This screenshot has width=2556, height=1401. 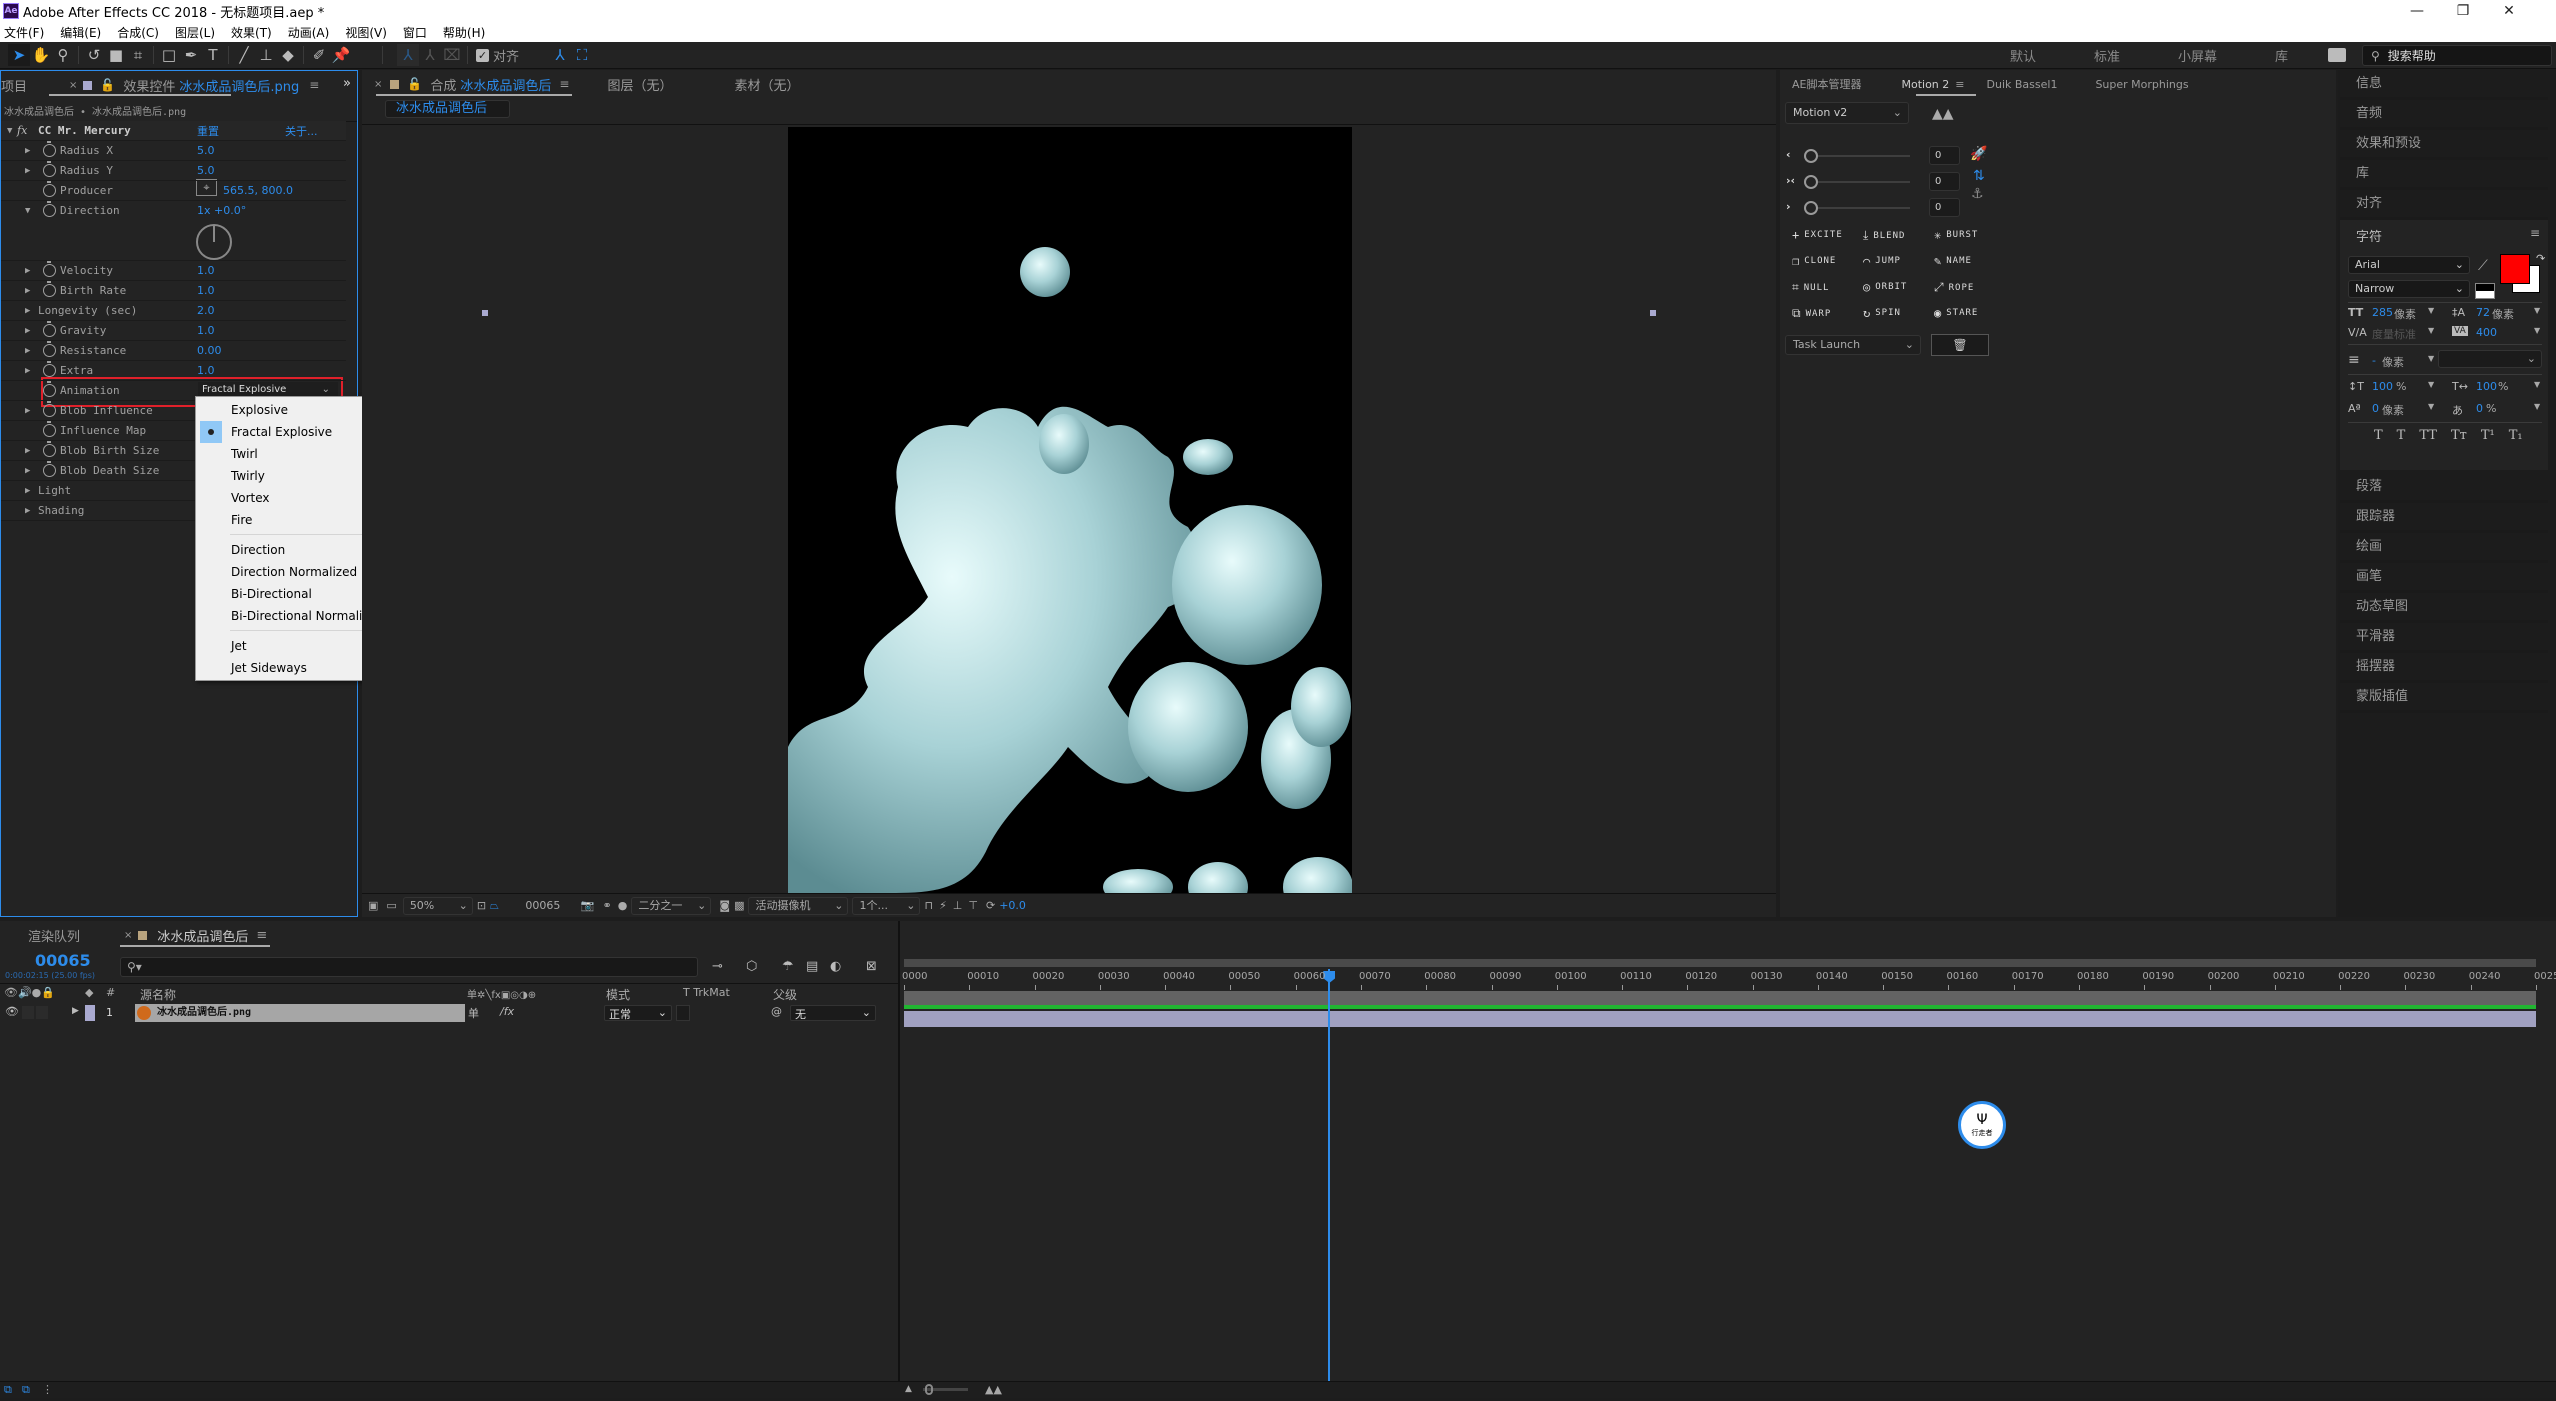 I want to click on task-launch-select: Task Launch ⌄, so click(x=1853, y=345).